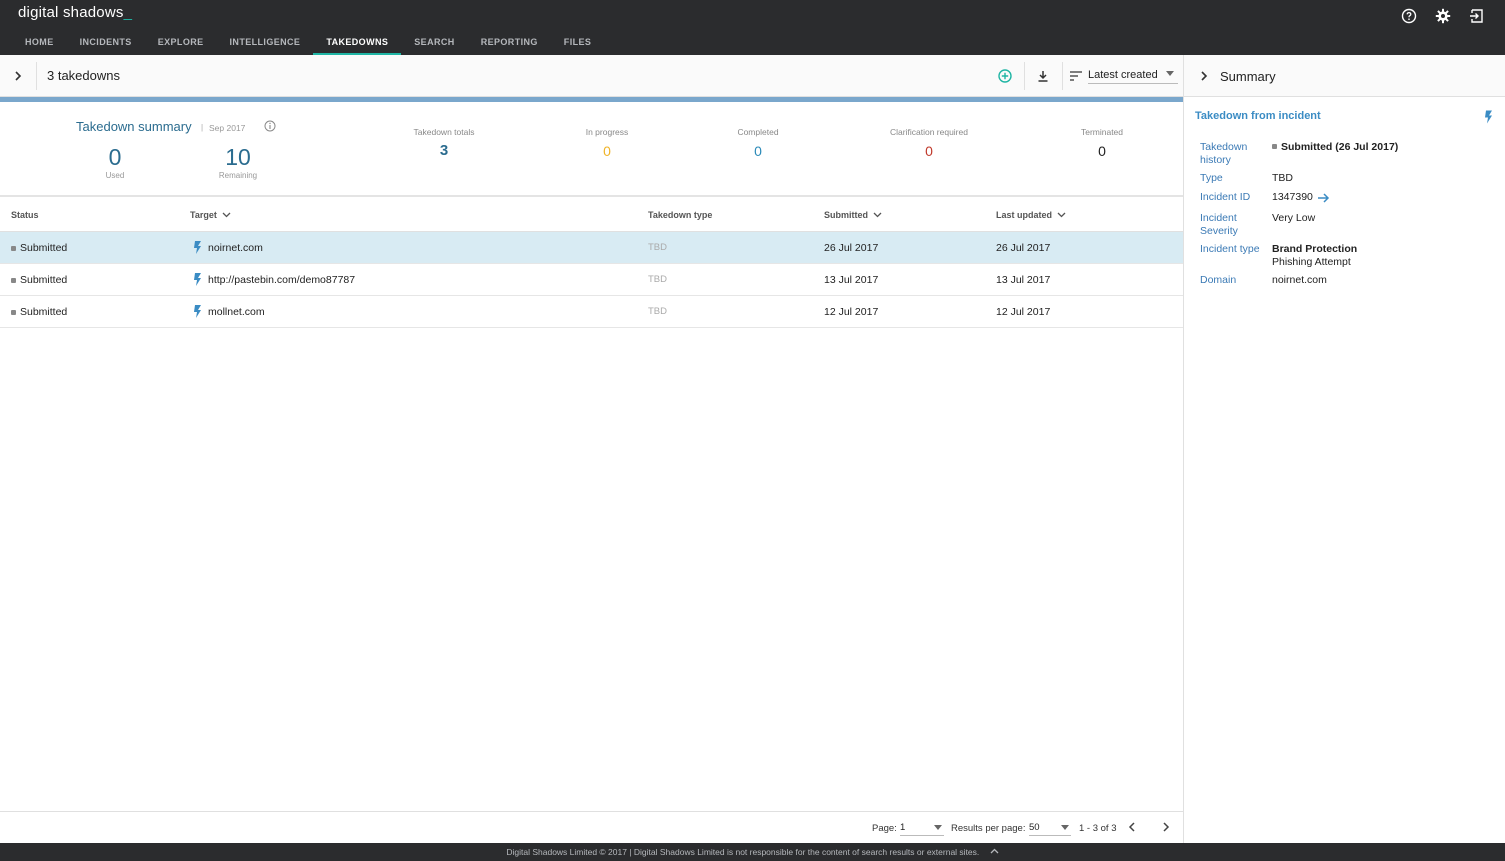 Image resolution: width=1505 pixels, height=861 pixels. I want to click on nav-takedowns: TAKEDOWNS, so click(357, 42).